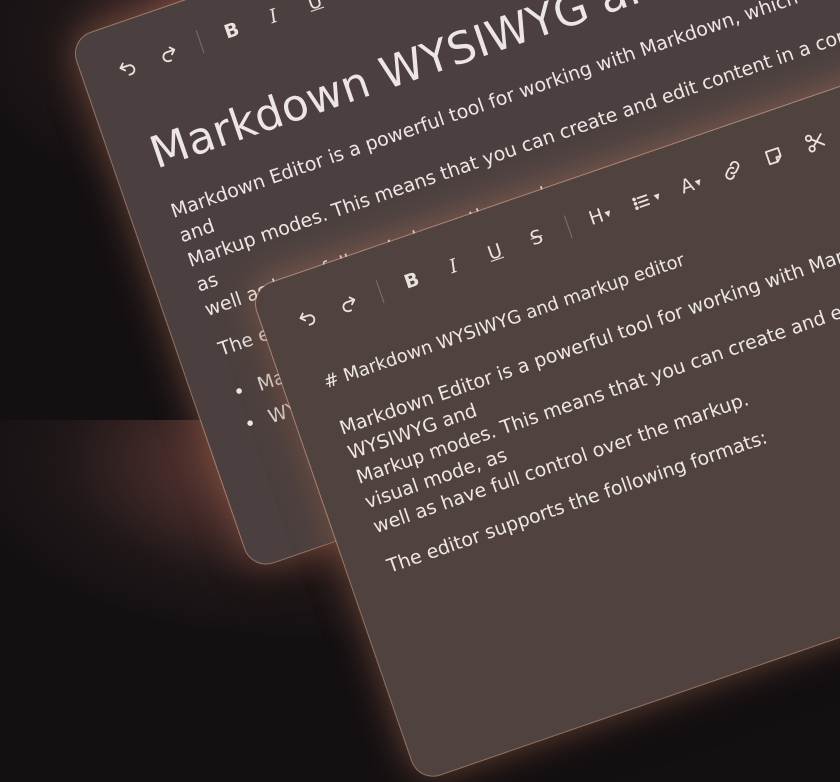  What do you see at coordinates (774, 156) in the screenshot?
I see `note-icon` at bounding box center [774, 156].